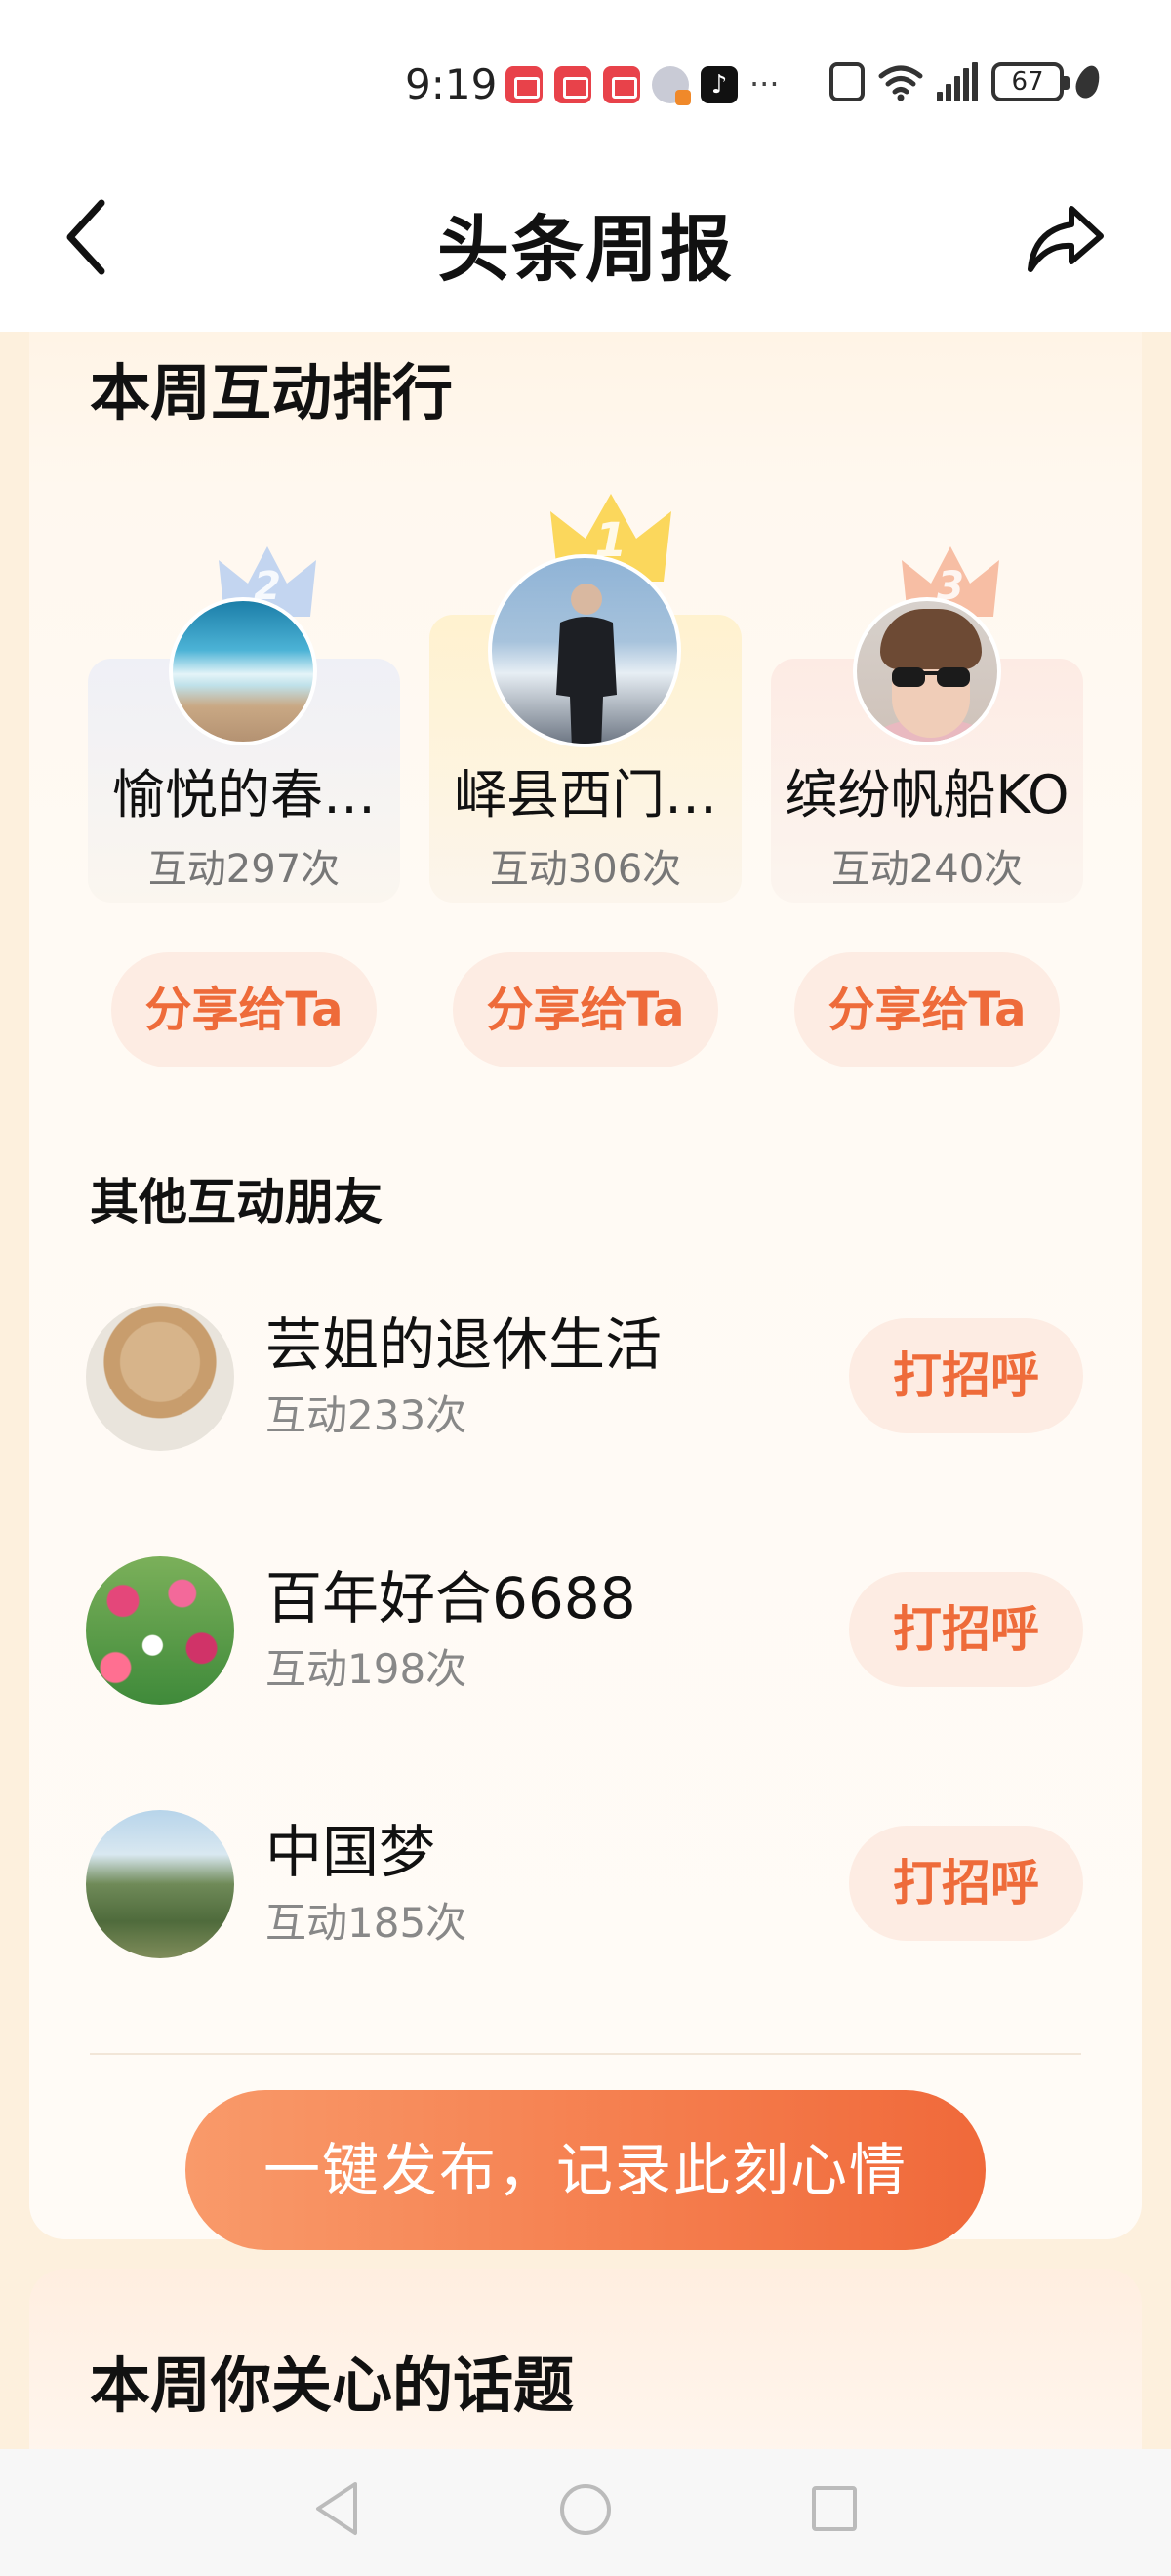 The width and height of the screenshot is (1171, 2576). I want to click on wifi-icon, so click(900, 83).